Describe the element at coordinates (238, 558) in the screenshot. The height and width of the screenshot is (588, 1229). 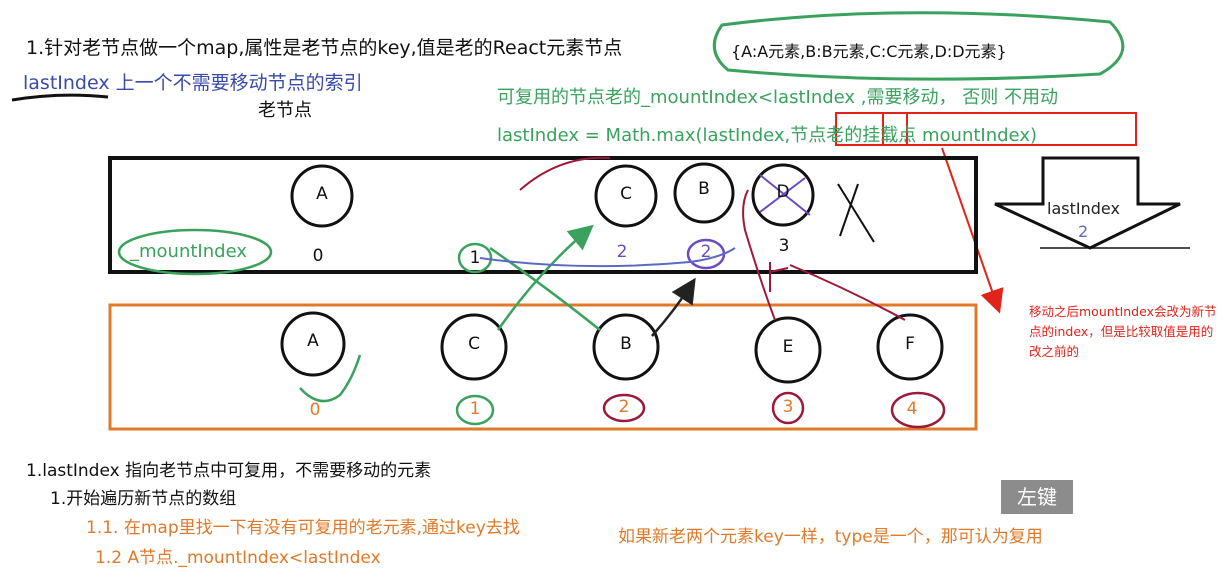
I see `step-1-2-text: 1.2 A节点._mountIndex<lastIndex` at that location.